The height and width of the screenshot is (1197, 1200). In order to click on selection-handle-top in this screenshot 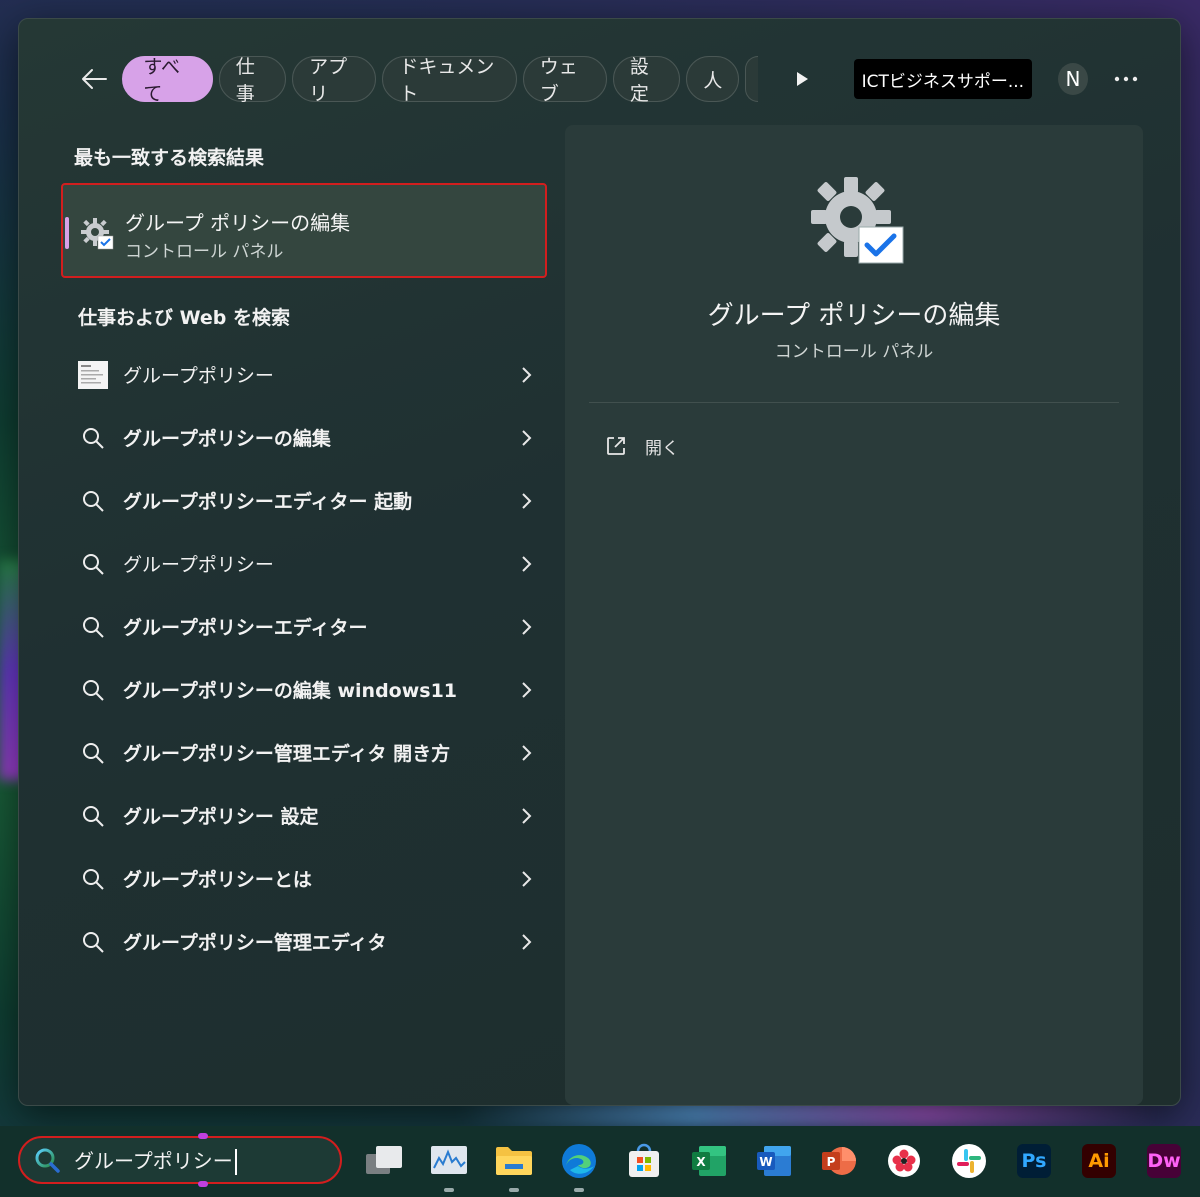, I will do `click(203, 1136)`.